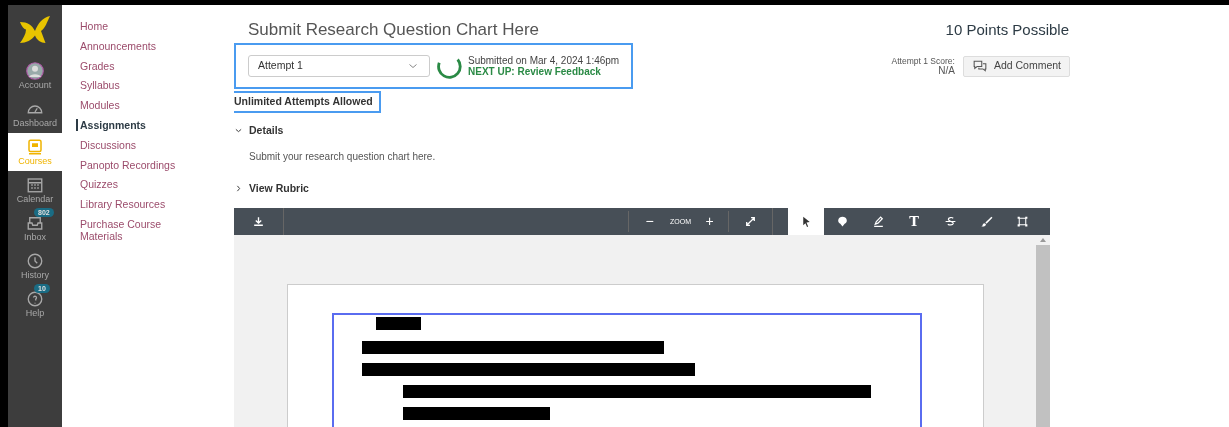 The image size is (1229, 427). I want to click on strikethrough-icon, so click(950, 222).